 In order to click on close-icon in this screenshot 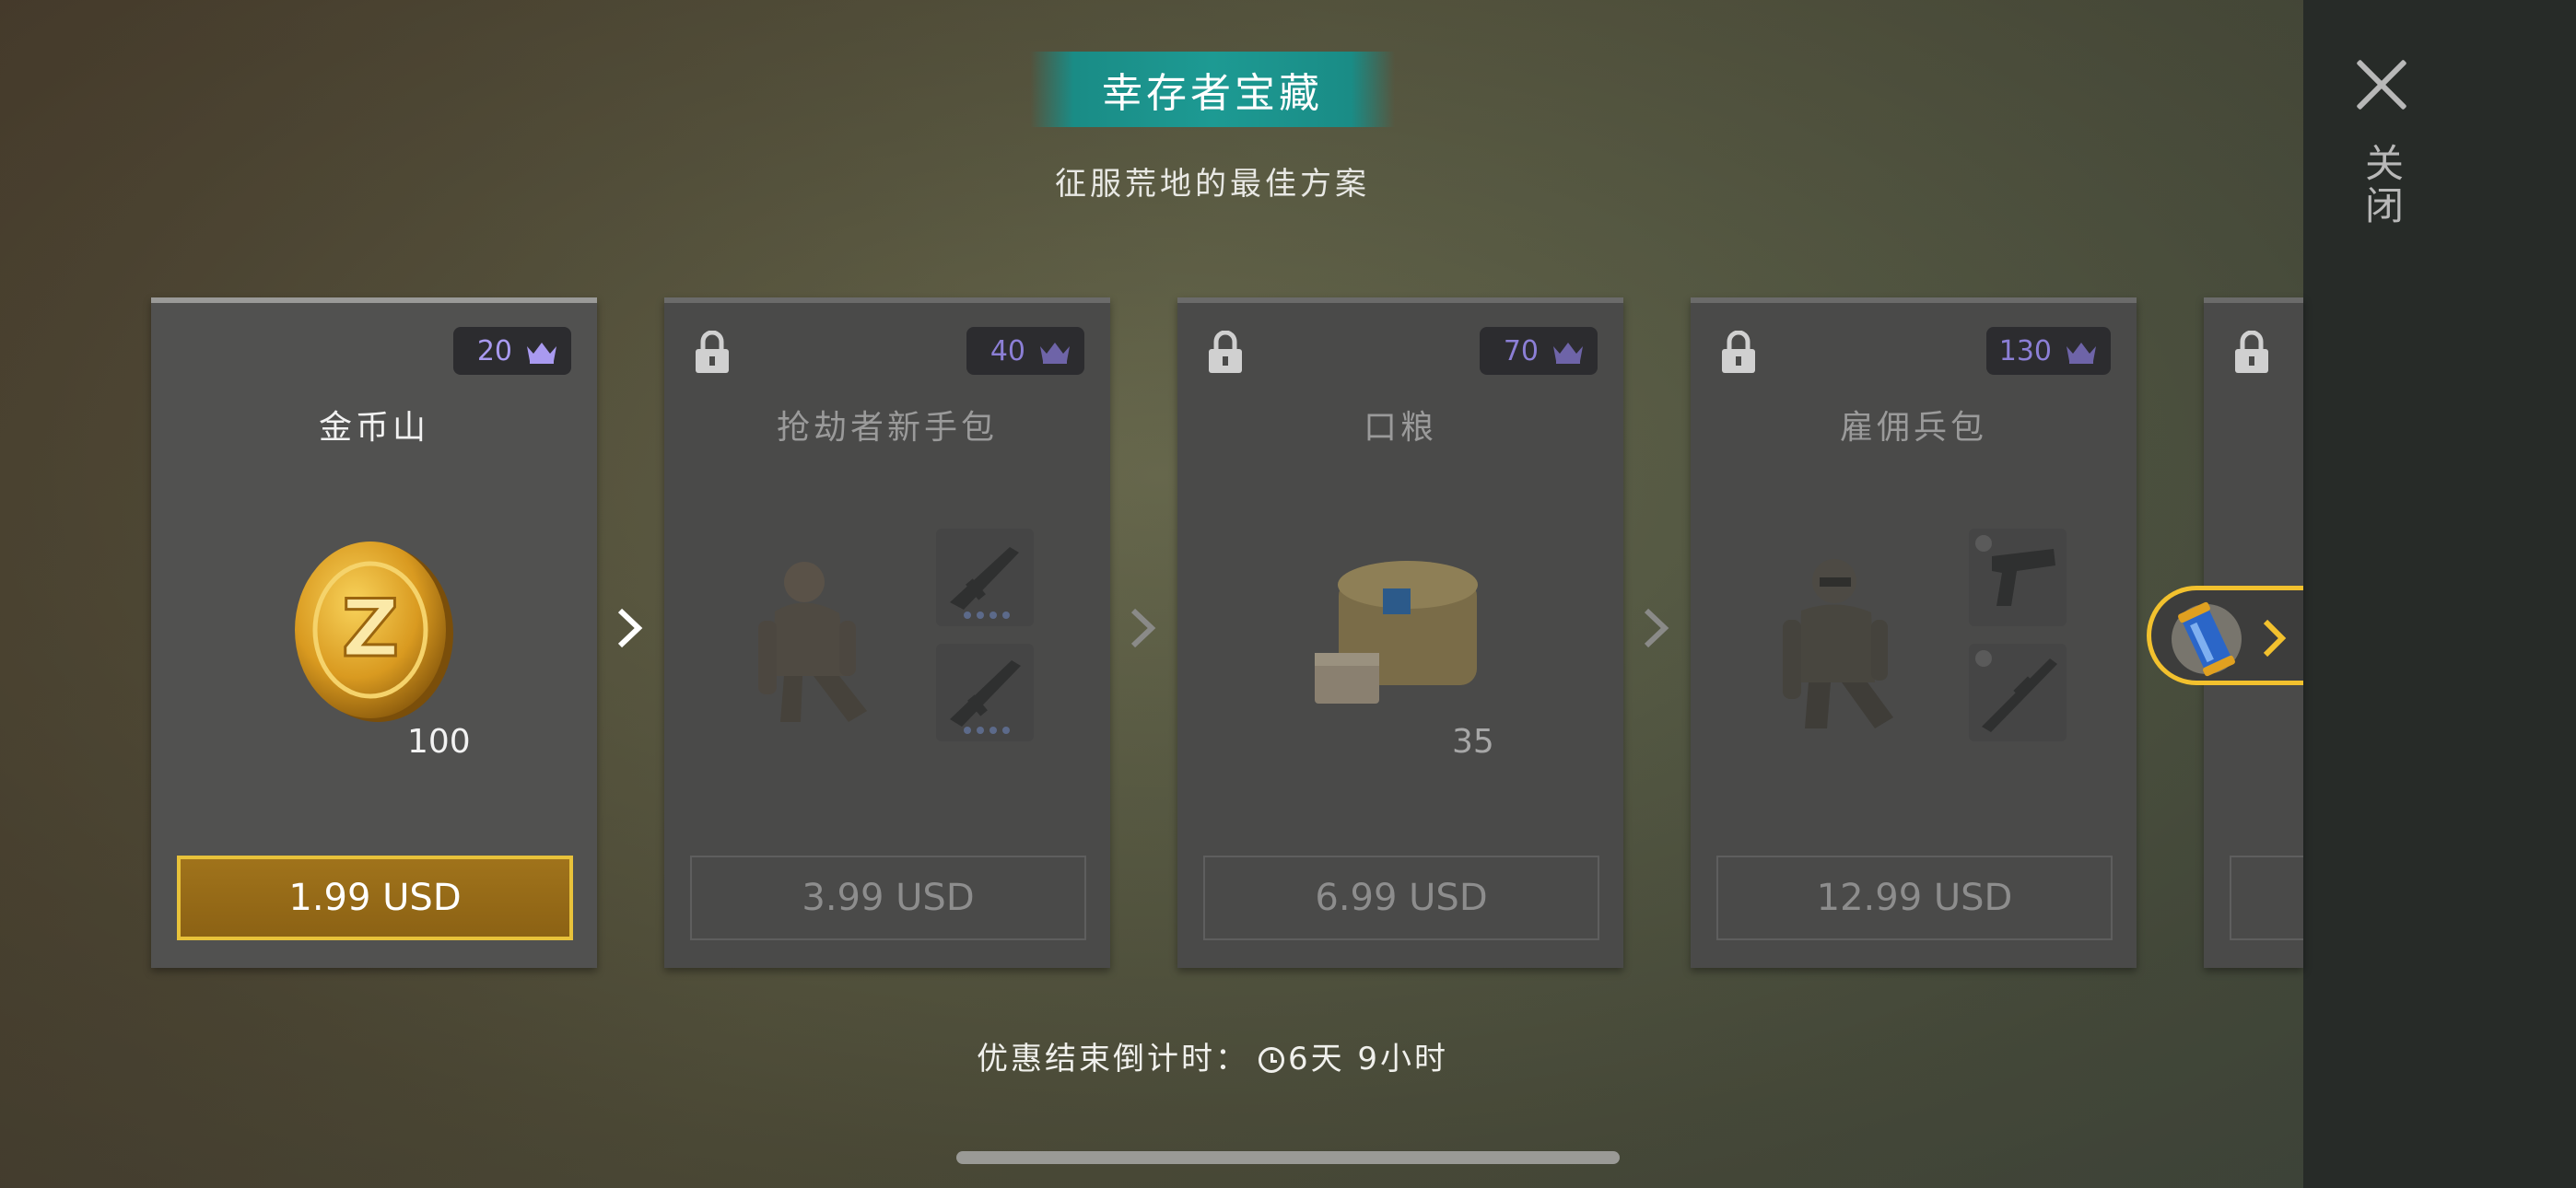, I will do `click(2381, 84)`.